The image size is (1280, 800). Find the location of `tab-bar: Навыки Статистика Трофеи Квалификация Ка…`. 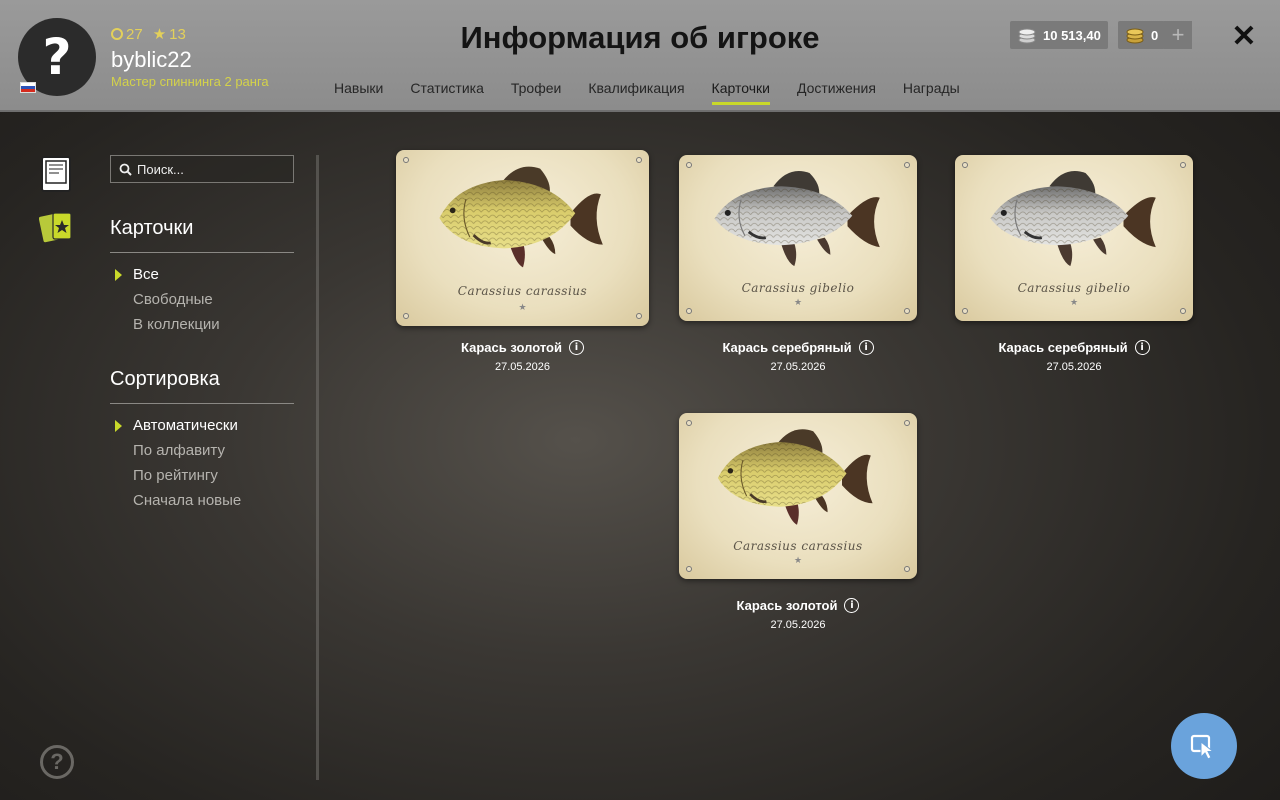

tab-bar: Навыки Статистика Трофеи Квалификация Ка… is located at coordinates (660, 92).